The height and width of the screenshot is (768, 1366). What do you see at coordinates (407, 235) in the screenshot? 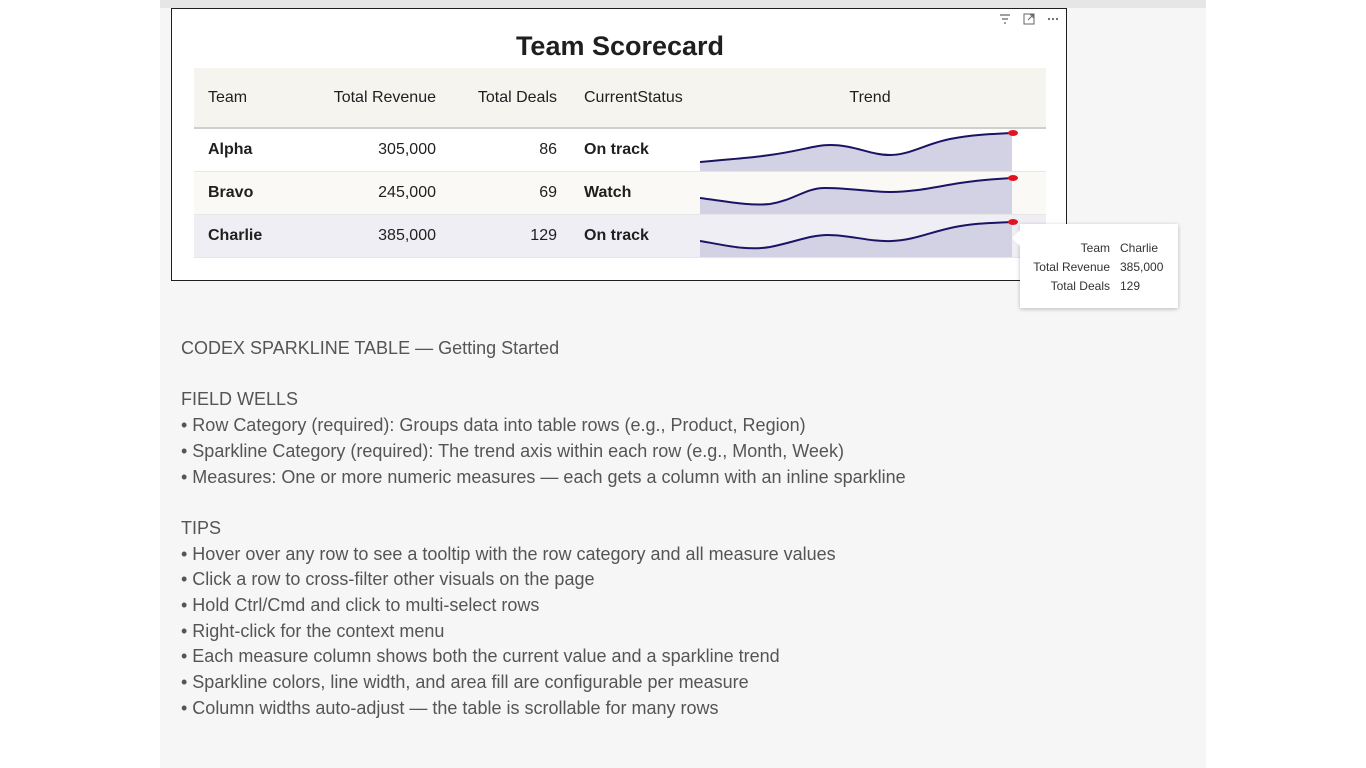
I see `row-total-revenue: 385,000` at bounding box center [407, 235].